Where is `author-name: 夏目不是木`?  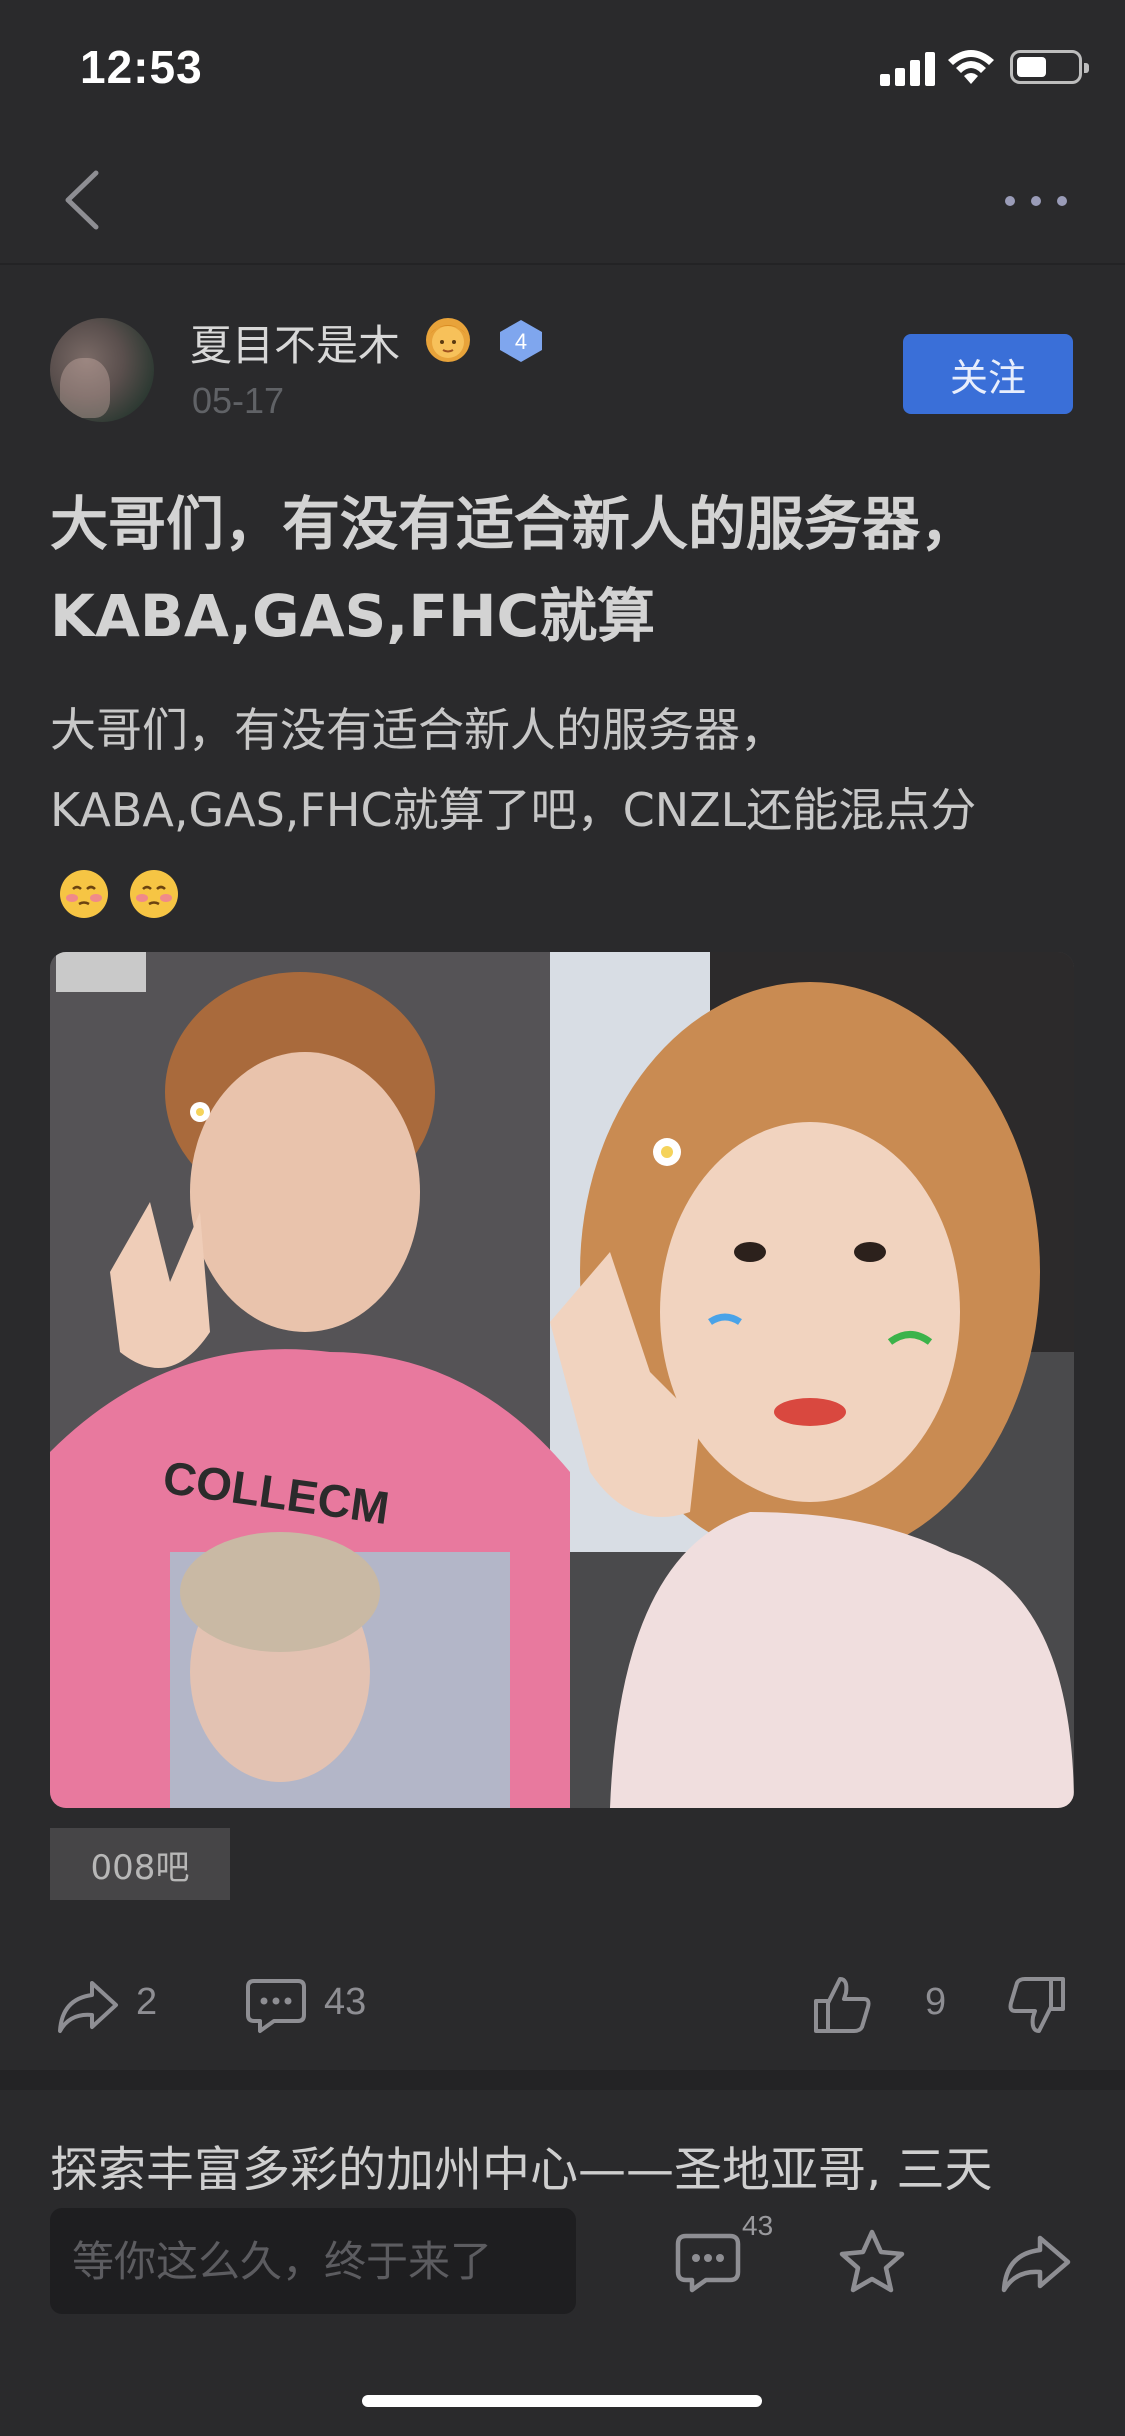
author-name: 夏目不是木 is located at coordinates (295, 342).